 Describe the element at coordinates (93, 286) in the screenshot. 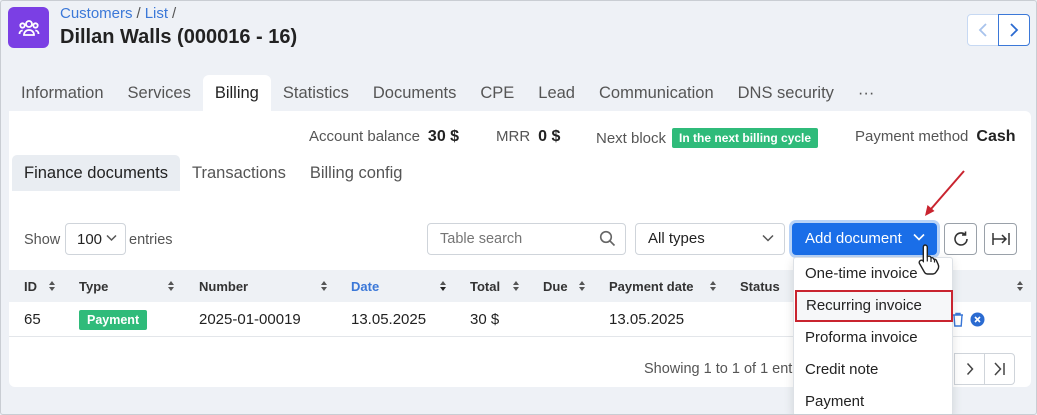

I see `column-type: Type` at that location.